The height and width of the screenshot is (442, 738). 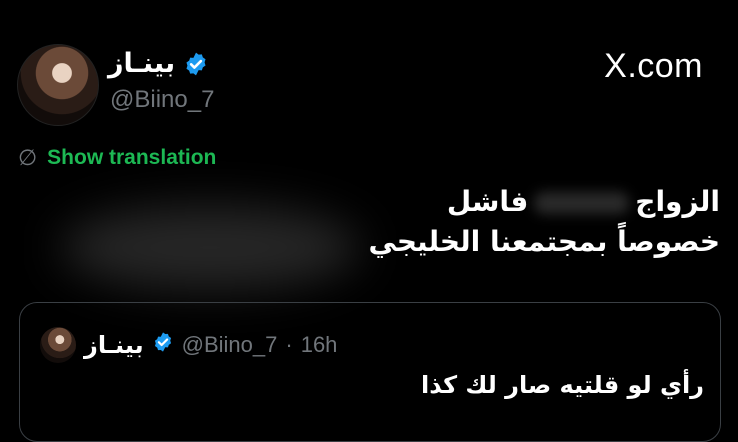 I want to click on quote-text: رأي لو قلتيه صار لك كذا, so click(x=562, y=385).